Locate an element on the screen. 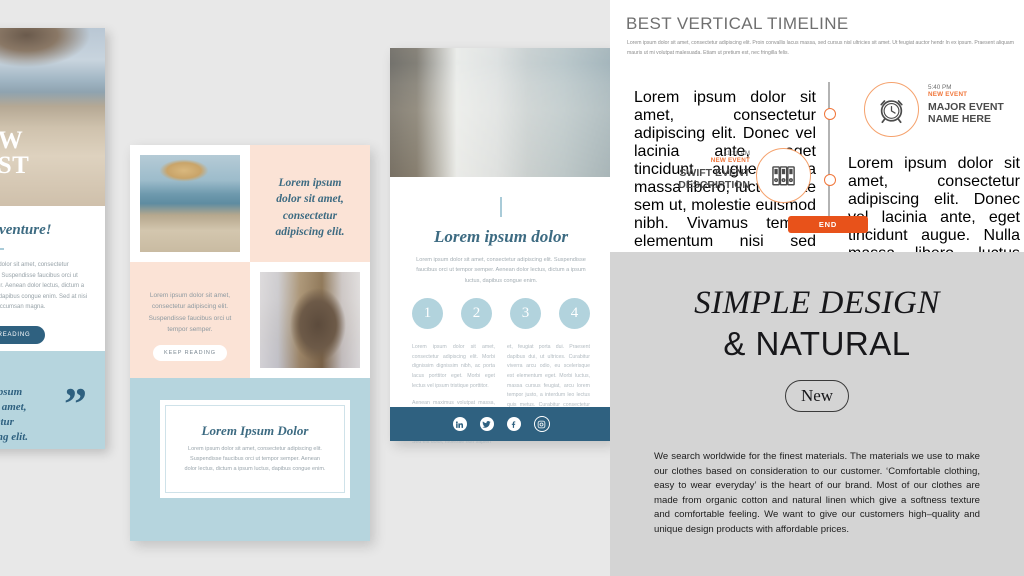 The image size is (1024, 576). simple-headline-line2: & NATURAL is located at coordinates (817, 343).